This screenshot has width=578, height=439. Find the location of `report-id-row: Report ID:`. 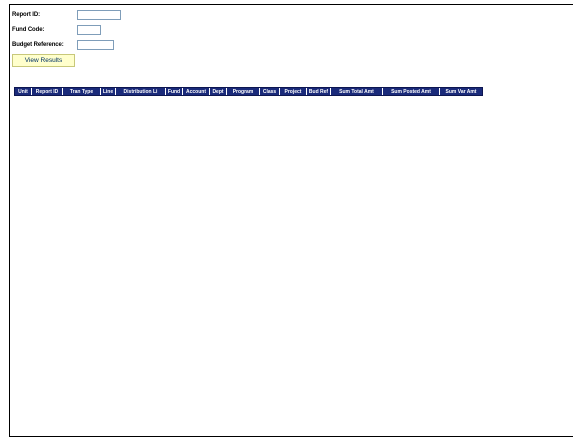

report-id-row: Report ID: is located at coordinates (26, 15).